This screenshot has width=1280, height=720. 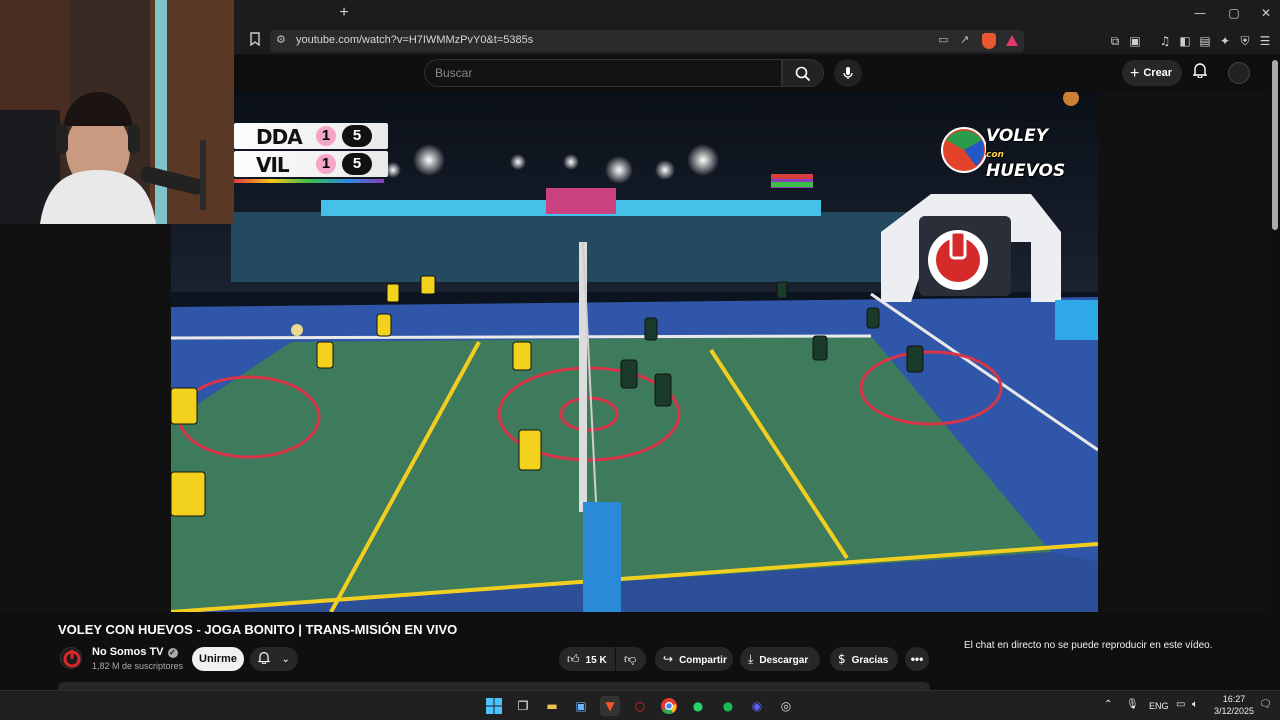 What do you see at coordinates (1225, 41) in the screenshot?
I see `leo-ai-icon: ✦` at bounding box center [1225, 41].